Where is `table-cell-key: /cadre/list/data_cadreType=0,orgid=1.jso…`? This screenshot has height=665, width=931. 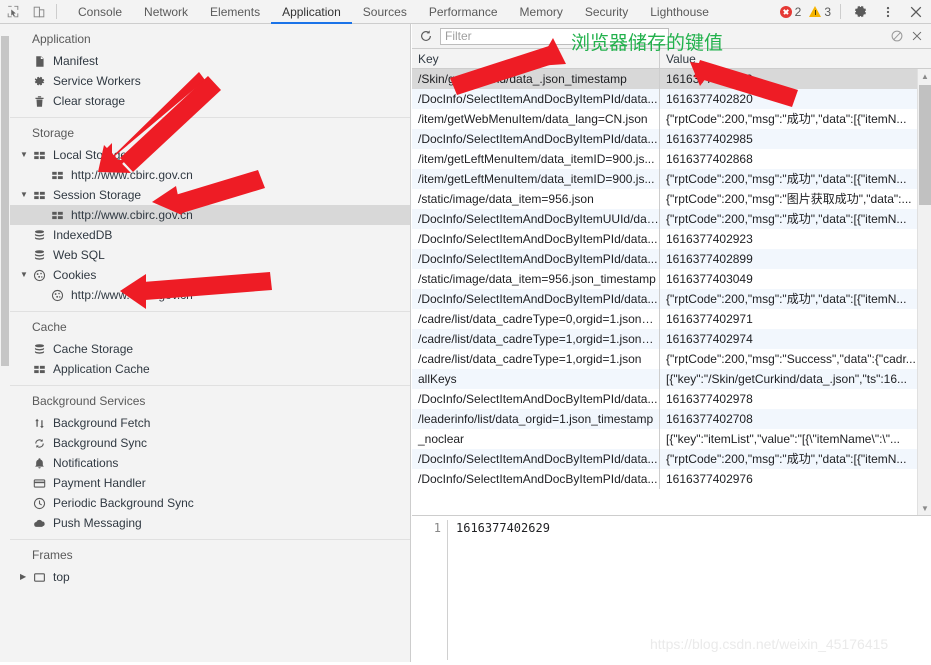
table-cell-key: /cadre/list/data_cadreType=0,orgid=1.jso… is located at coordinates (536, 319).